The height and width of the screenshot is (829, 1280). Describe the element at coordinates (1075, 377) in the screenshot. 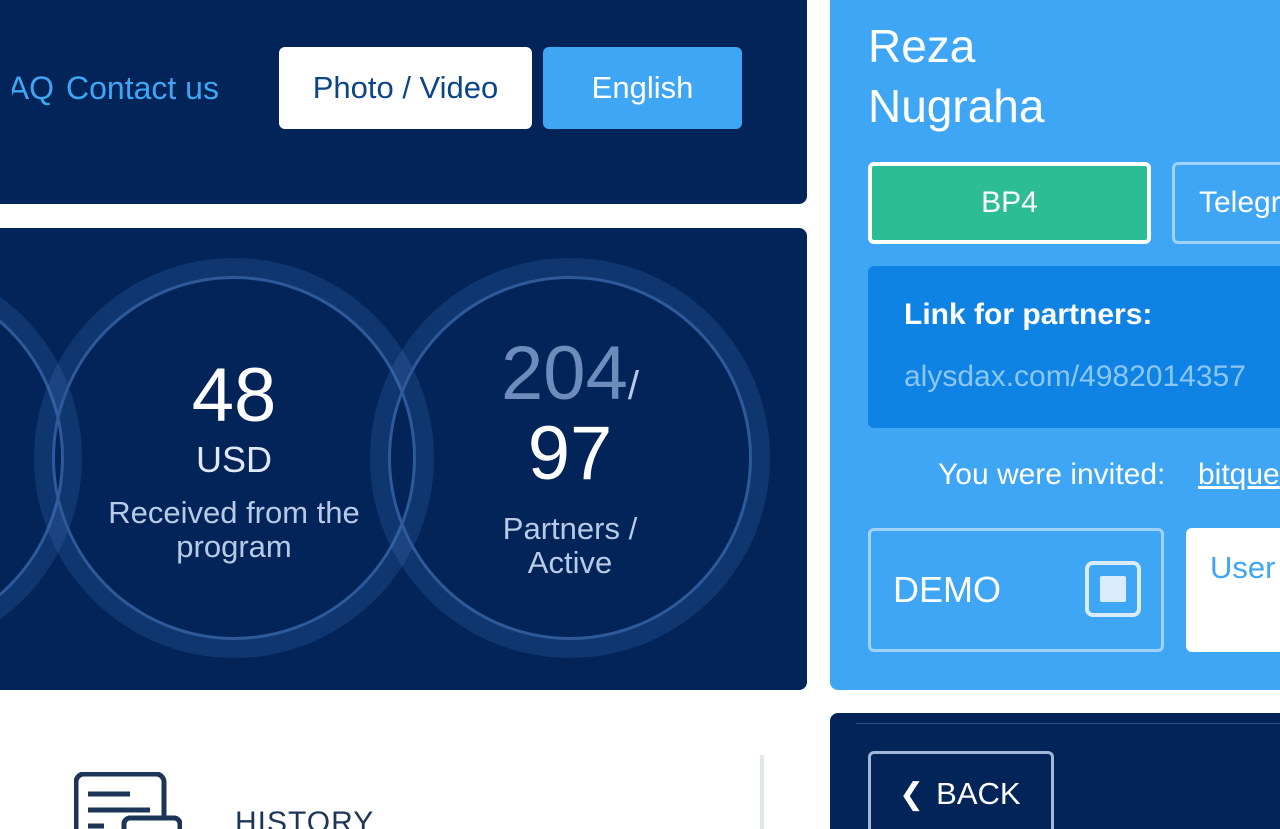

I see `partner-link-url: alysdax.com/4982014357` at that location.